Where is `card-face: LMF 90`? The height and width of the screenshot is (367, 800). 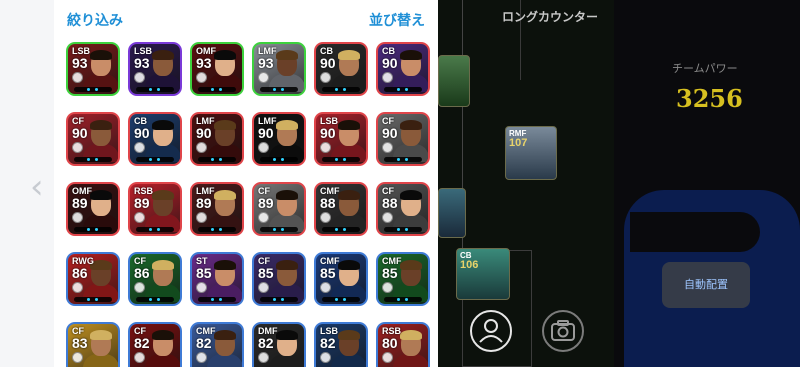
card-face: LMF 90 is located at coordinates (217, 139).